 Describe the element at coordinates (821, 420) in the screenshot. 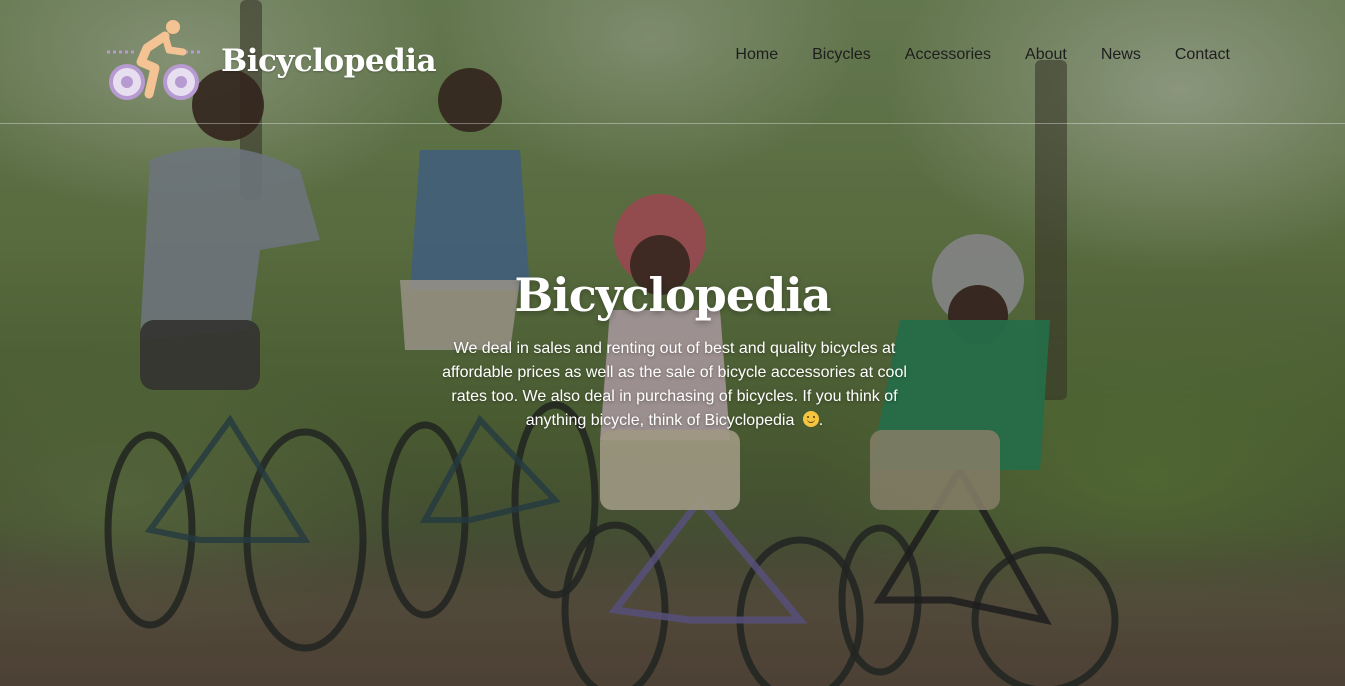

I see `hero-description-end: .` at that location.